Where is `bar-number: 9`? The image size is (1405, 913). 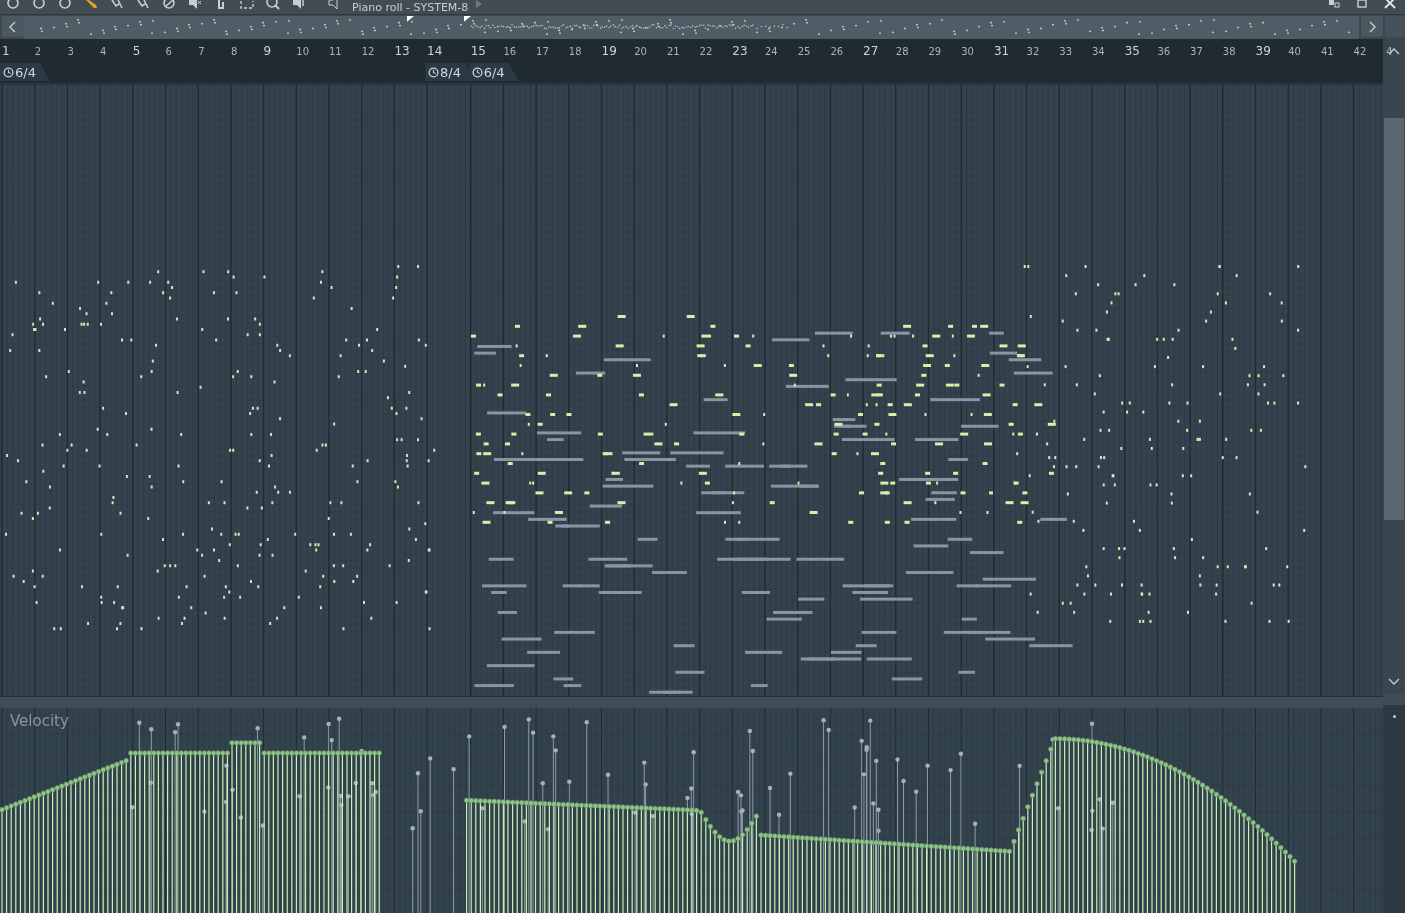 bar-number: 9 is located at coordinates (267, 51).